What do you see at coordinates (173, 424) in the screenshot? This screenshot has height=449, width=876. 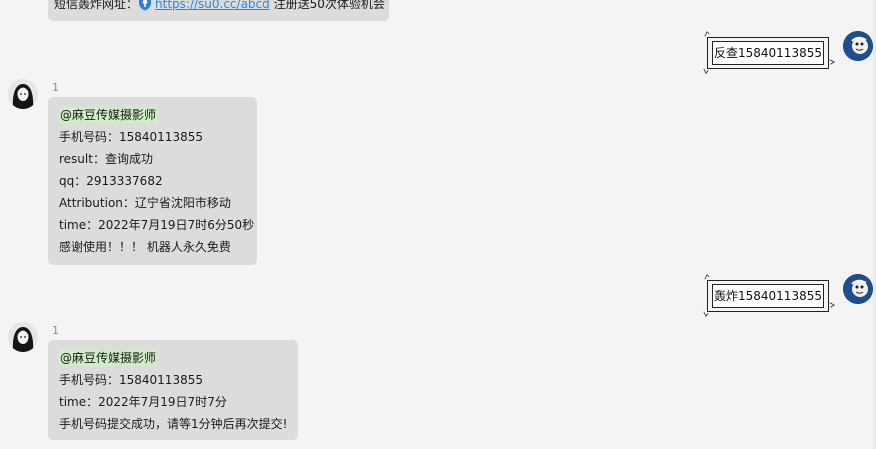 I see `reply-line: 手机号码提交成功，请等1分钟后再次提交!` at bounding box center [173, 424].